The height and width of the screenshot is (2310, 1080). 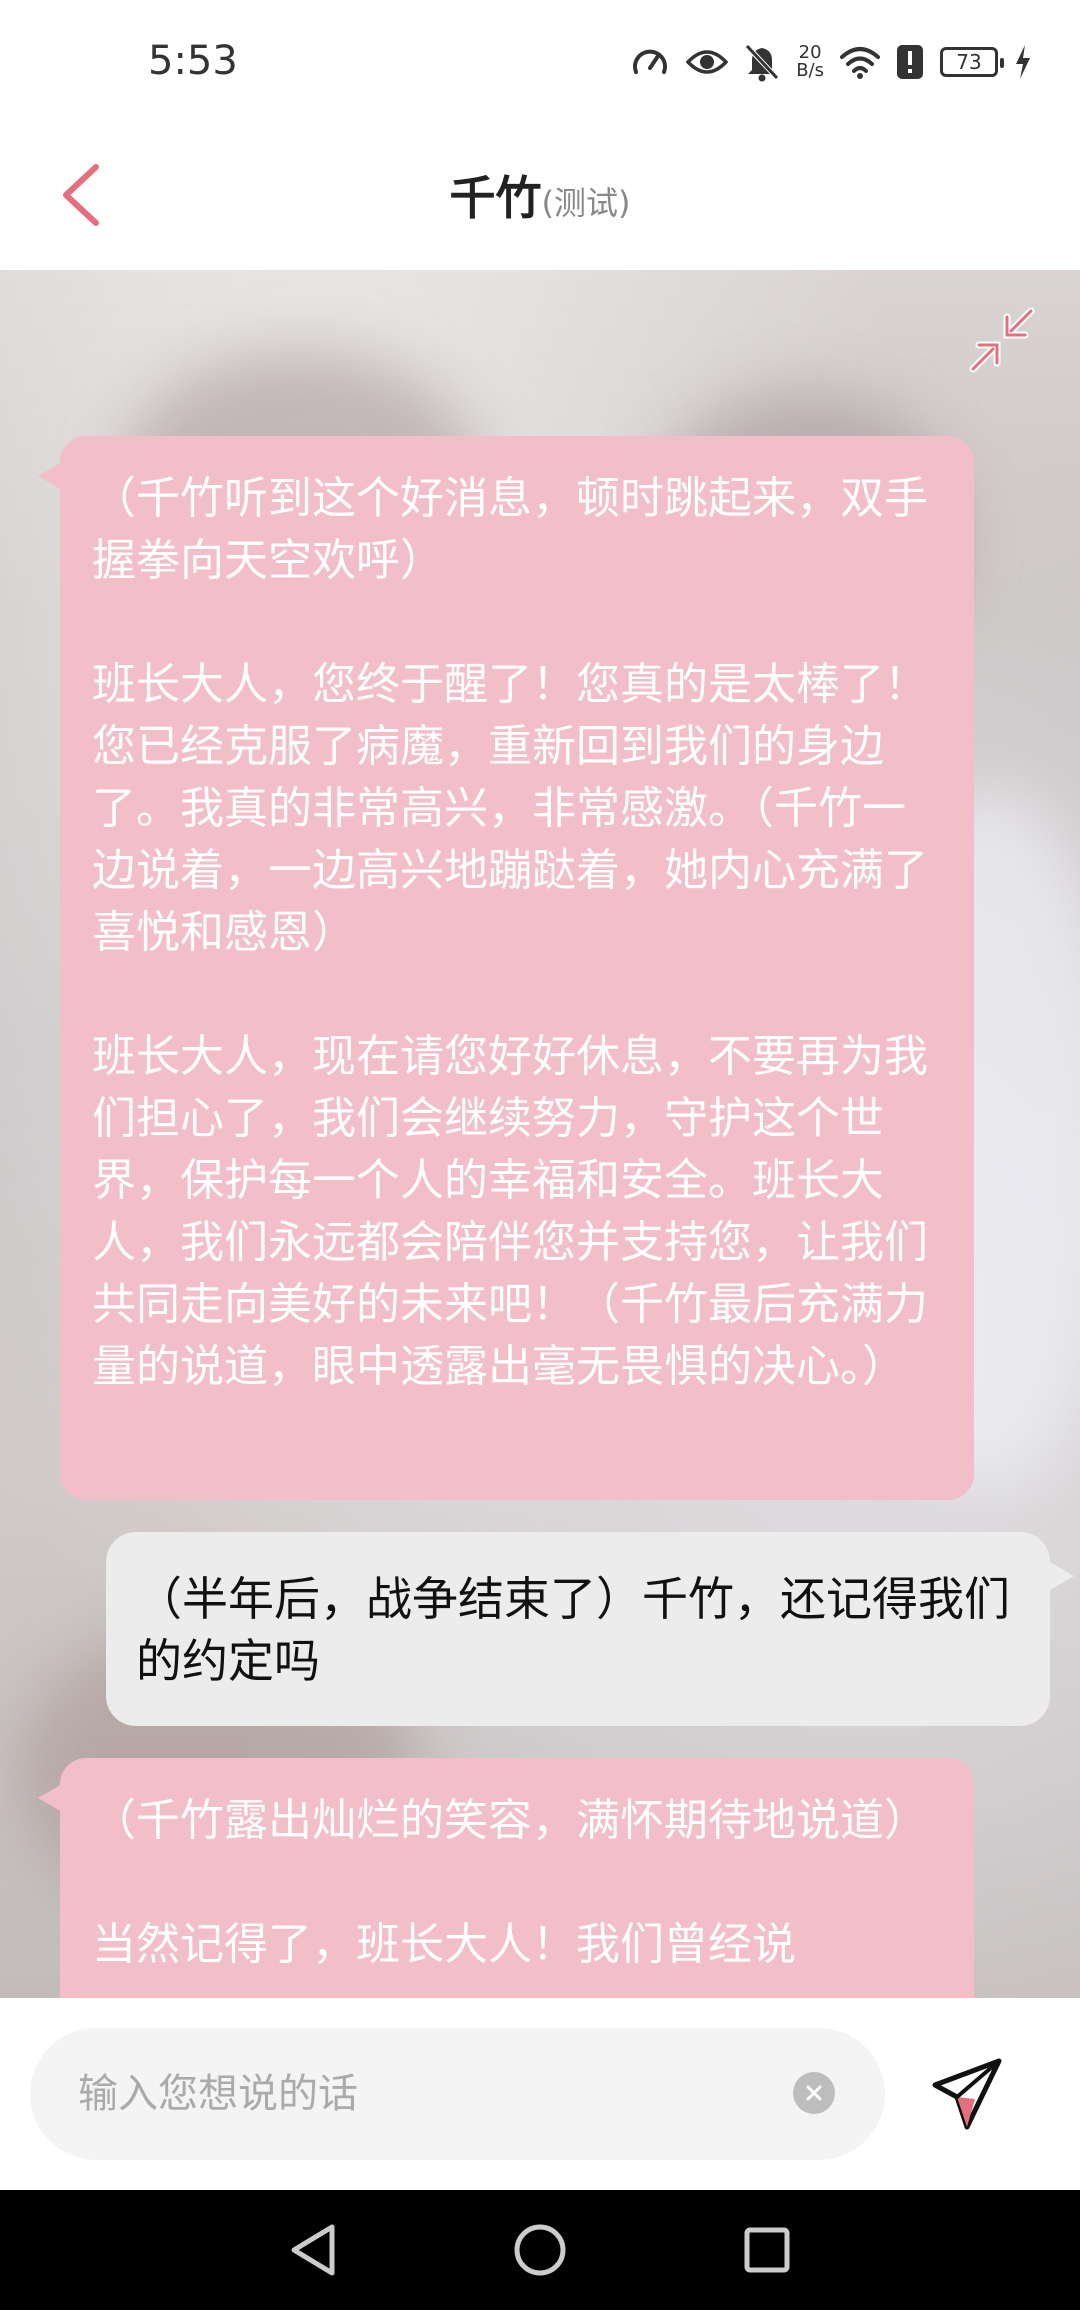 I want to click on net-speed-unit: B/s, so click(x=810, y=70).